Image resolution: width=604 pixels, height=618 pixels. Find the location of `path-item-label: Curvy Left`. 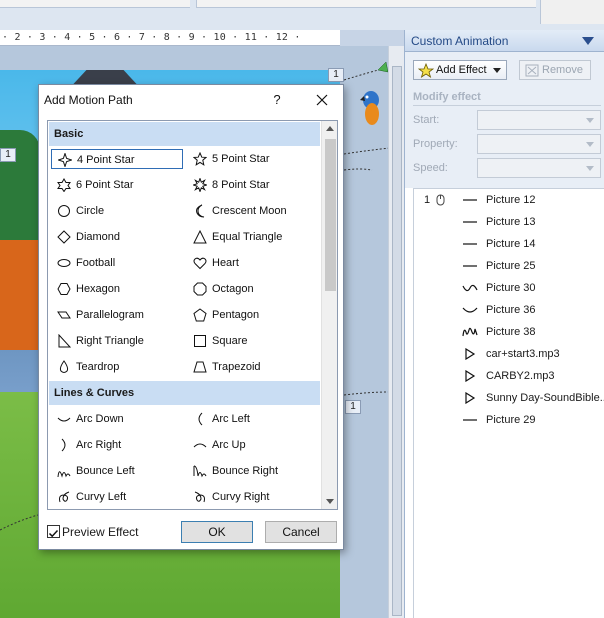

path-item-label: Curvy Left is located at coordinates (101, 497).